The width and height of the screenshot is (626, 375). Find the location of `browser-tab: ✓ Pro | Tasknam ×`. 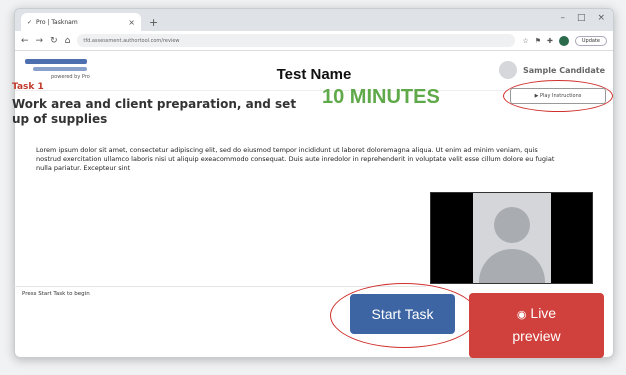

browser-tab: ✓ Pro | Tasknam × is located at coordinates (81, 22).